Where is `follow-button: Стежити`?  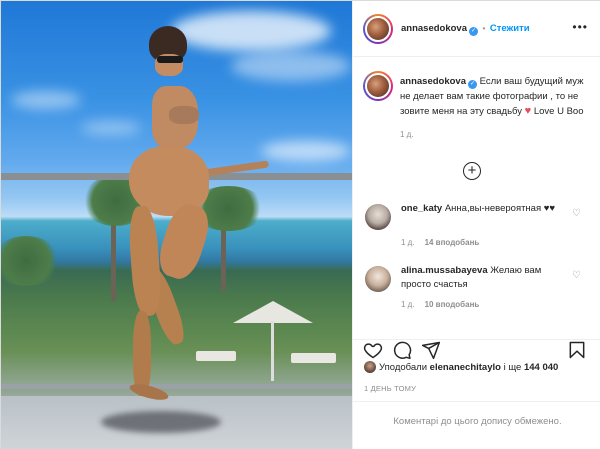
follow-button: Стежити is located at coordinates (510, 28).